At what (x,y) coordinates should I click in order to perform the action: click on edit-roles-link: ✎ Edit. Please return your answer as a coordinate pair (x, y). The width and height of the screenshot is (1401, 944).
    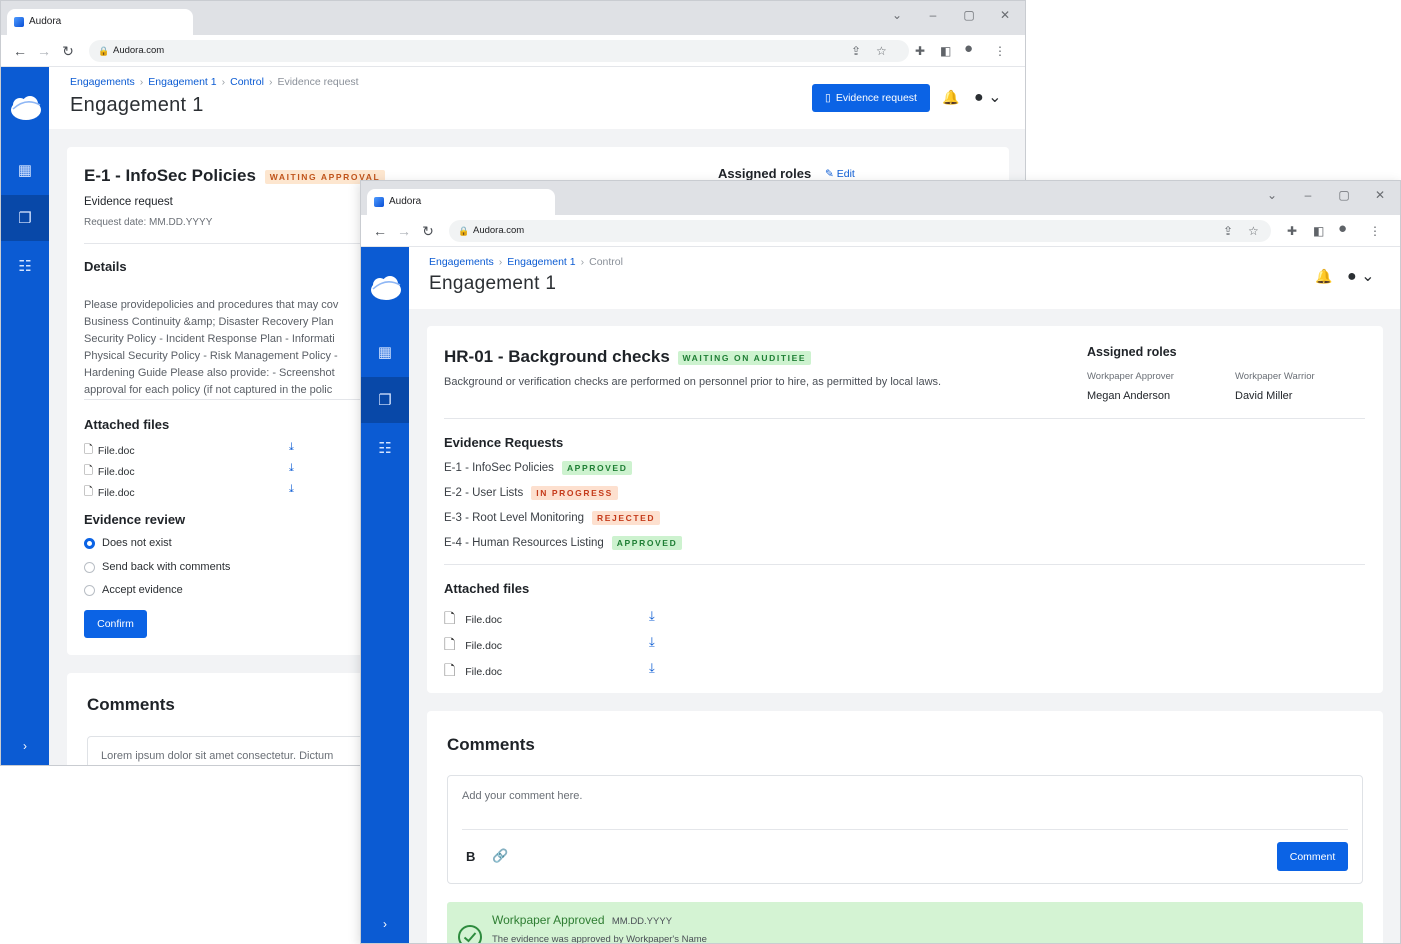
    Looking at the image, I should click on (840, 174).